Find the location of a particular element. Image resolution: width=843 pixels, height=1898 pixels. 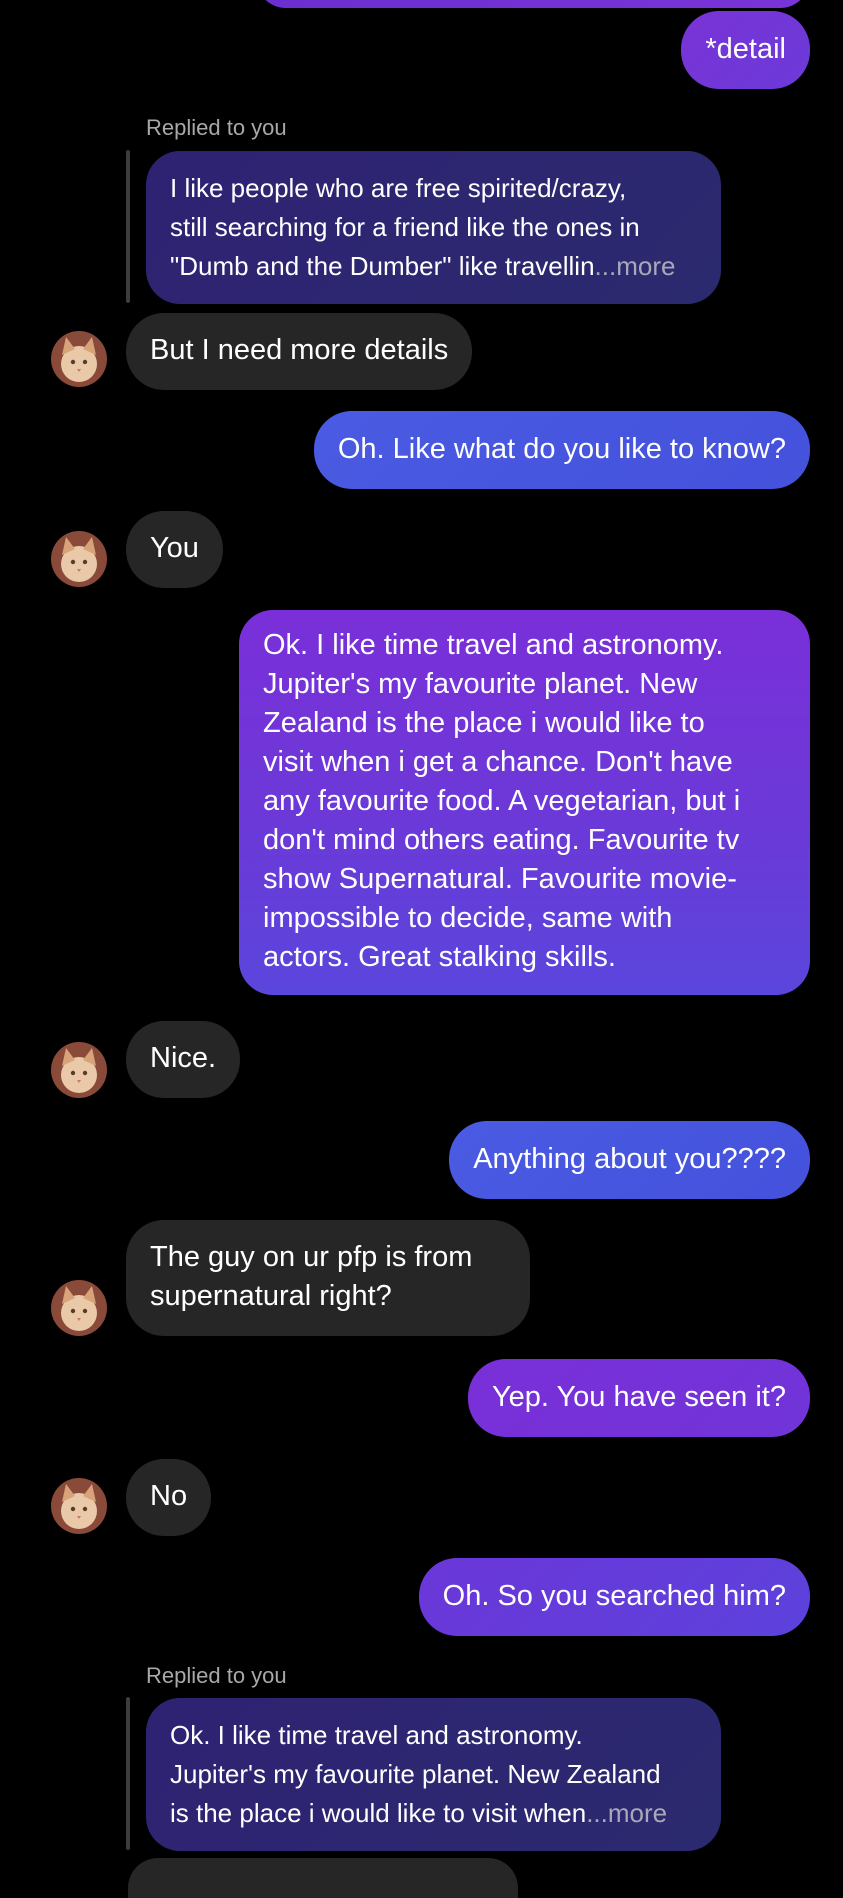

sent-message: Anything about you???? is located at coordinates (629, 1160).